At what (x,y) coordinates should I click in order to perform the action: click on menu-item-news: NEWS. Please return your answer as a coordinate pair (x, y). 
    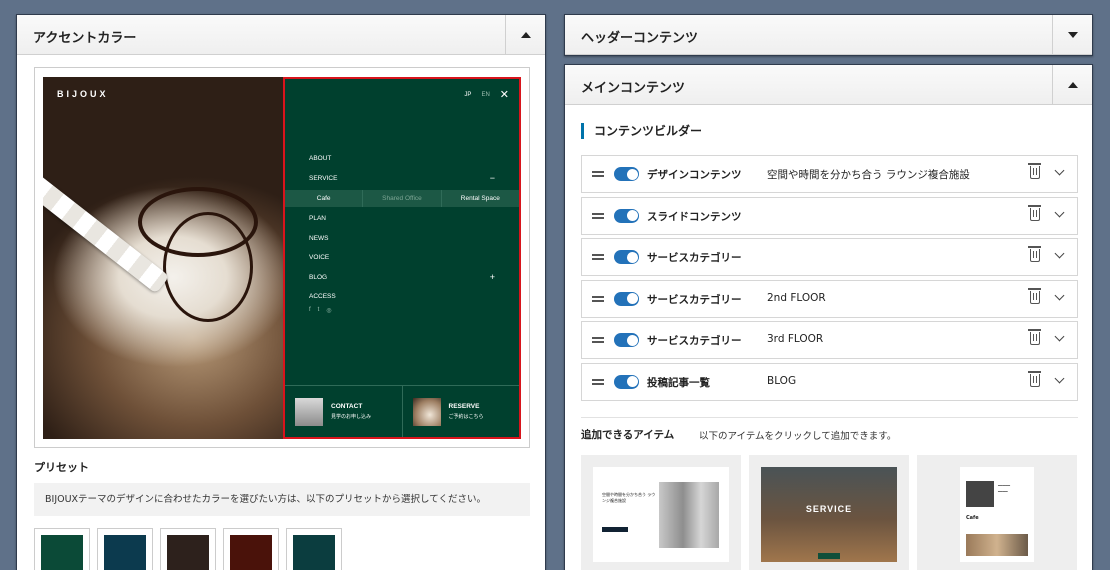
    Looking at the image, I should click on (402, 239).